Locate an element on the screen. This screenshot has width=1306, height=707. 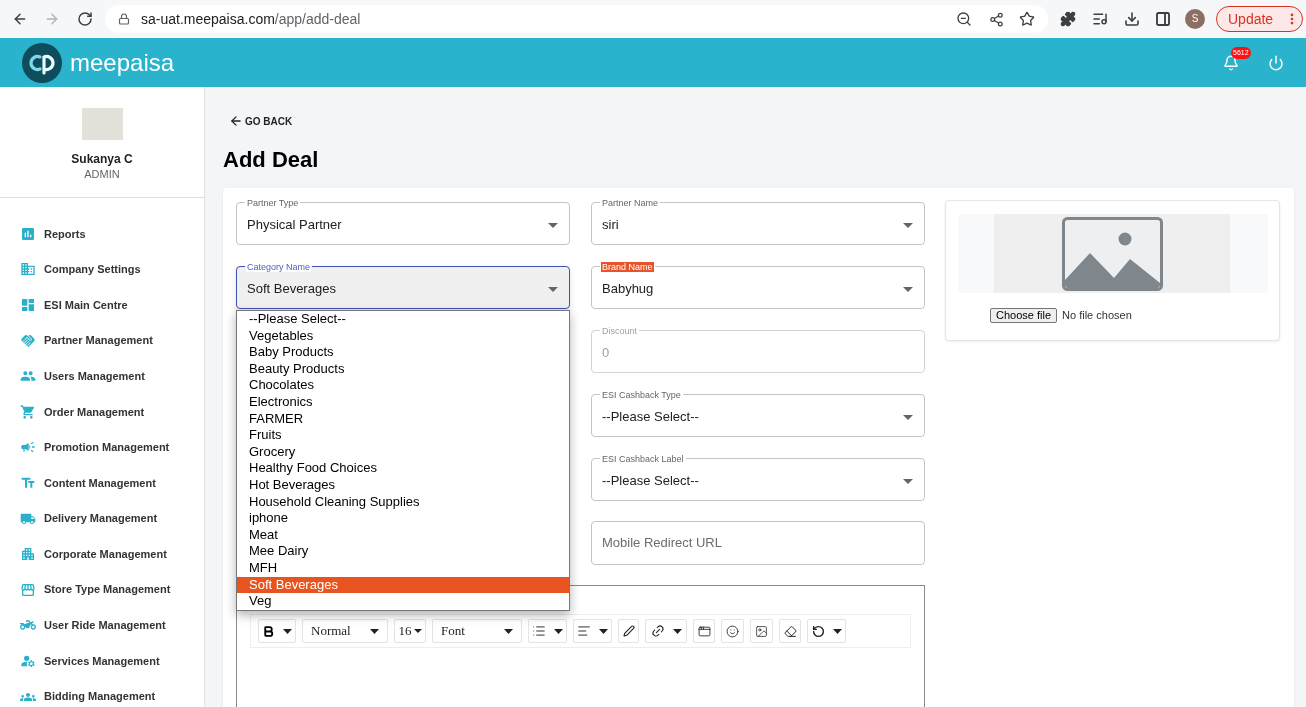
user-role: ADMIN is located at coordinates (102, 174).